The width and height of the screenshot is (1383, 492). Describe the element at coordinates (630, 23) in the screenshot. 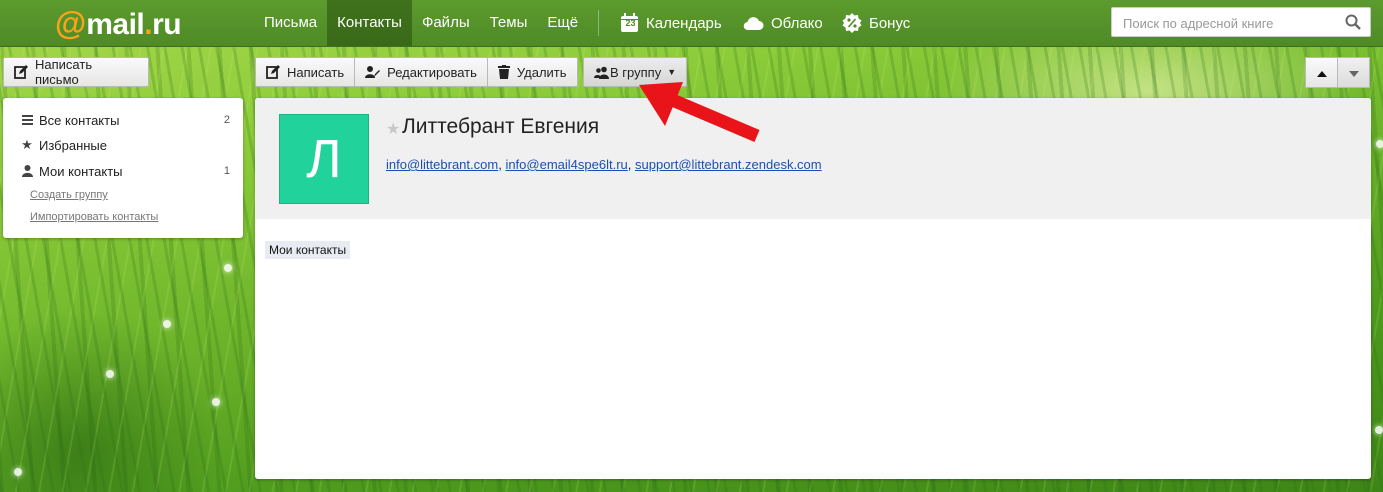

I see `calendar-day-number: 23` at that location.